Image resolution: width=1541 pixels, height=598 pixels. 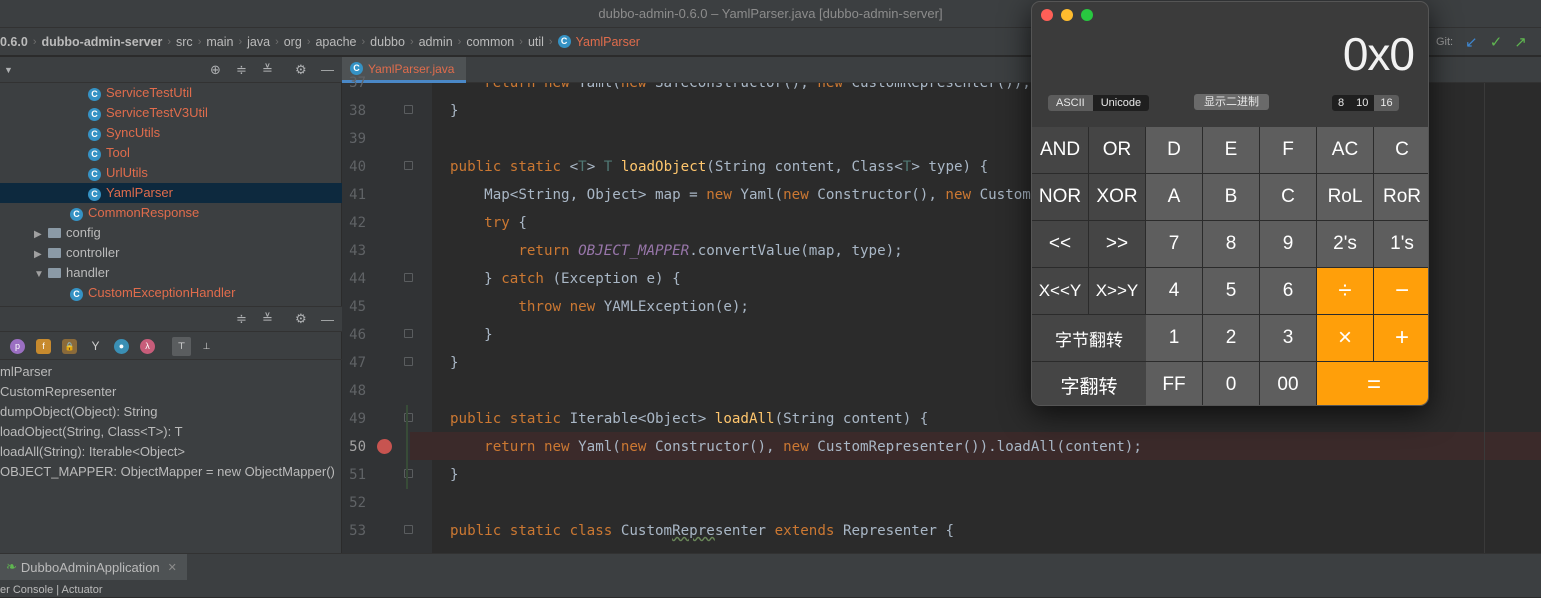 What do you see at coordinates (181, 346) in the screenshot?
I see `sort-alpha-icon: ⊤` at bounding box center [181, 346].